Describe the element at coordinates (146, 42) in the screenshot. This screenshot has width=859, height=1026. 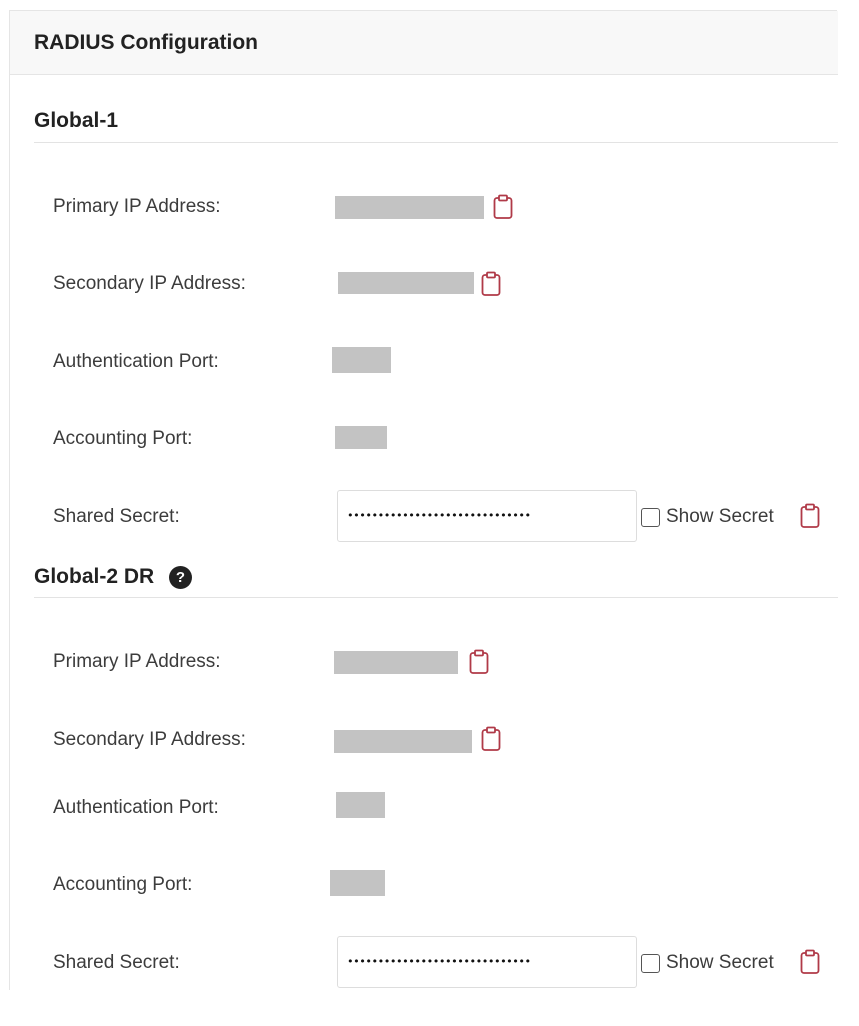
I see `panel-title: RADIUS Configuration` at that location.